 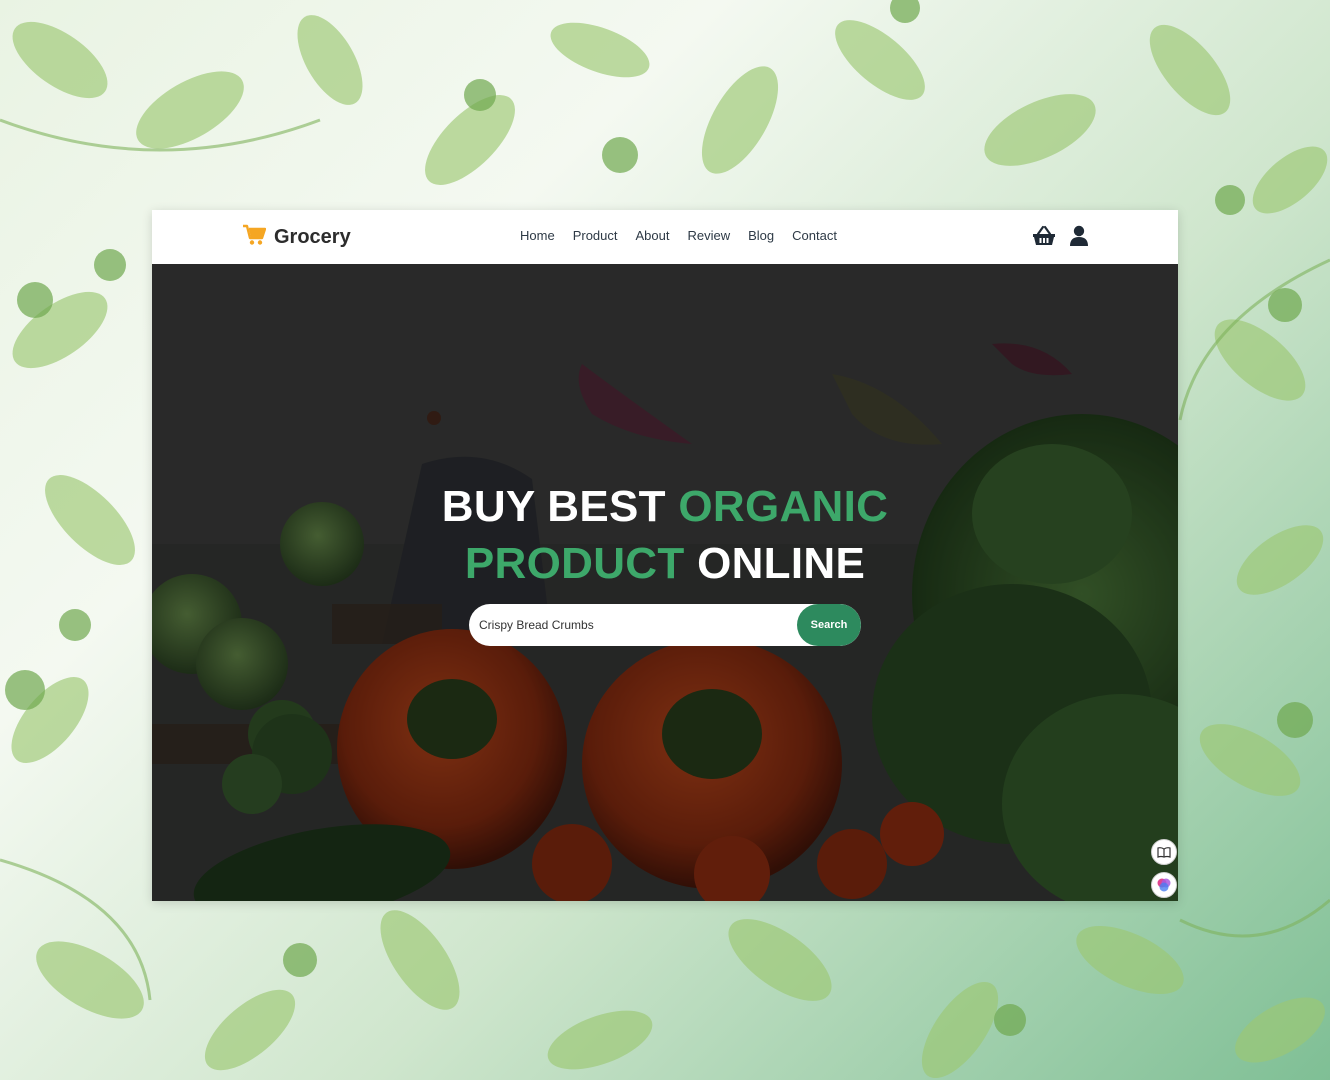 What do you see at coordinates (574, 563) in the screenshot?
I see `hero-line2-accent: PRODUCT` at bounding box center [574, 563].